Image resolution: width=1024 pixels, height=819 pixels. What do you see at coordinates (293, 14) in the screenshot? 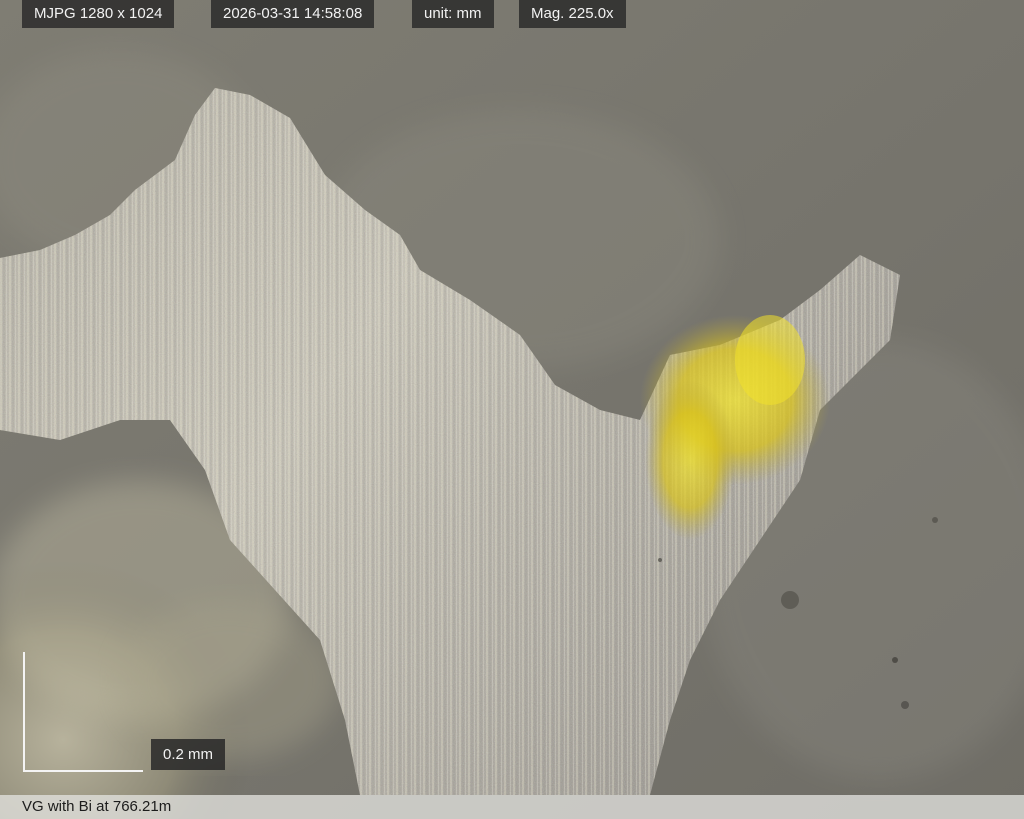
I see `timestamp-label: 2026-03-31 14:58:08` at bounding box center [293, 14].